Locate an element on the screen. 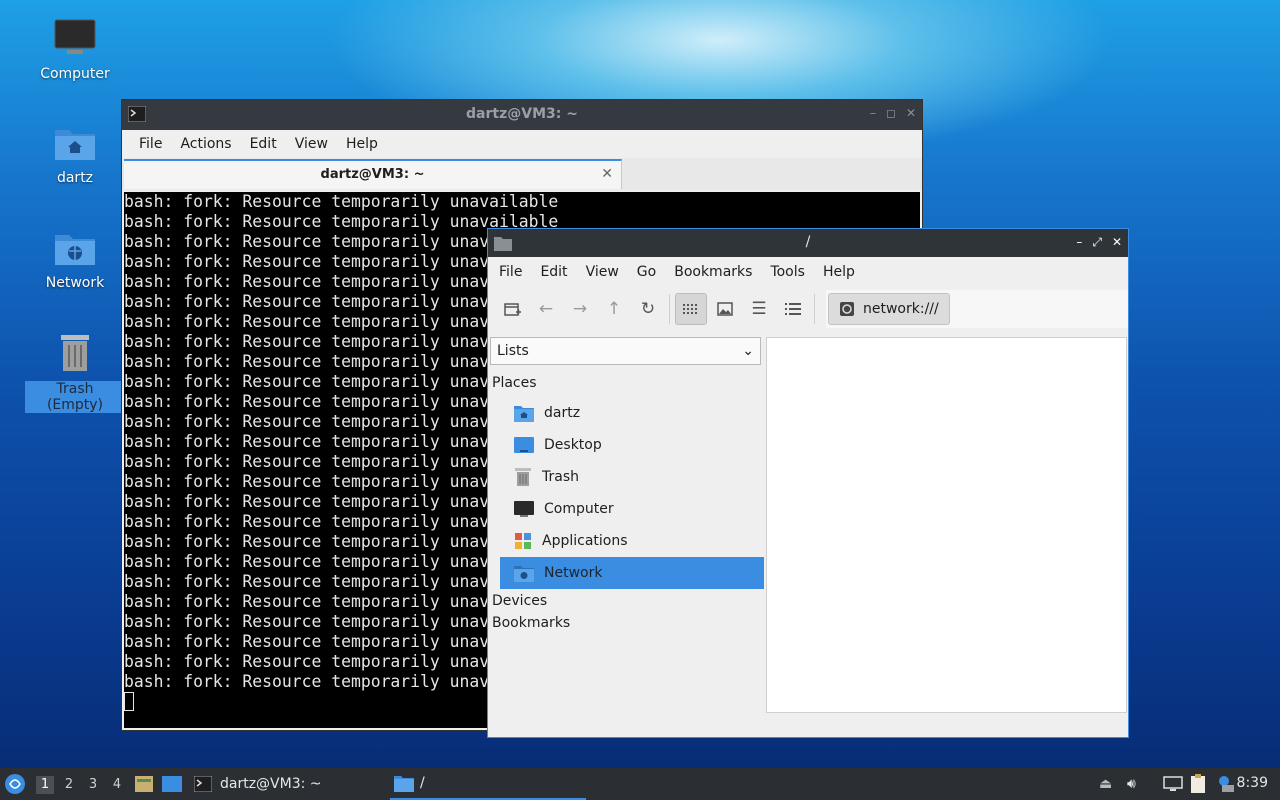 This screenshot has height=800, width=1280. tray-eject: ⏏ is located at coordinates (1108, 784).